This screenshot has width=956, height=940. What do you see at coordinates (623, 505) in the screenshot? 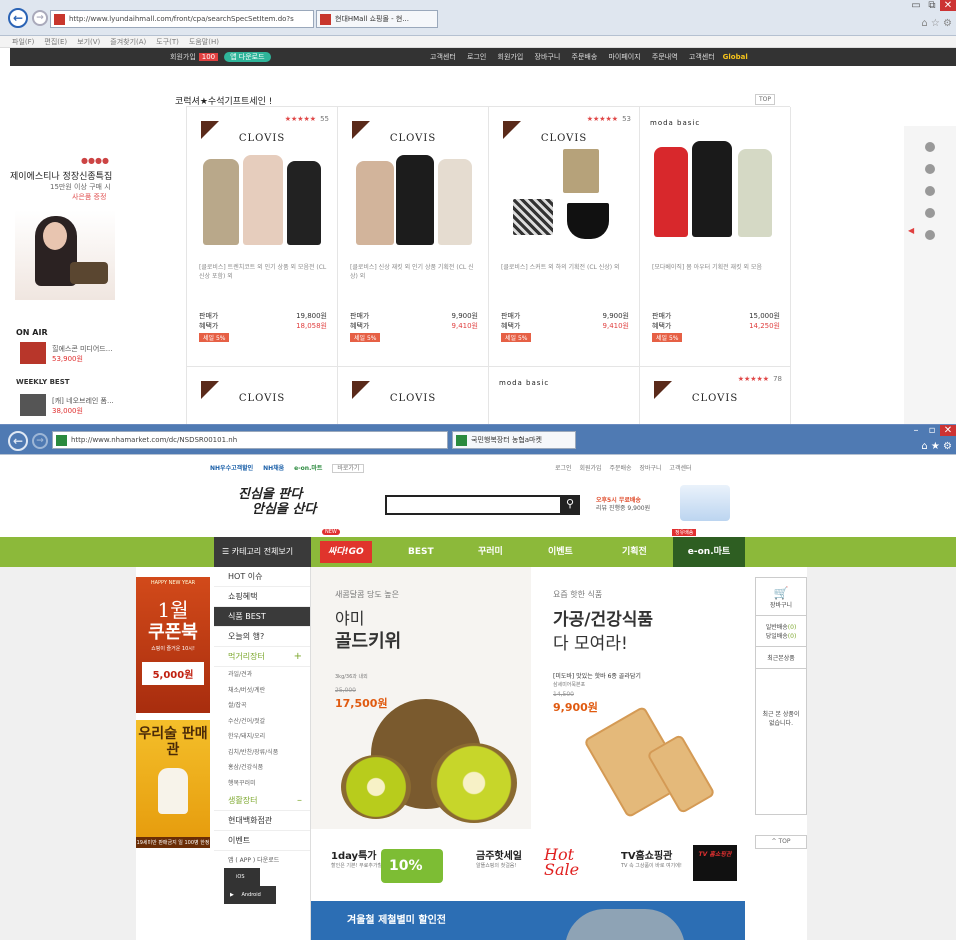
I see `freeship-promo: 오후5시 무료배송 리뷰 진행중 9,900원` at bounding box center [623, 505].